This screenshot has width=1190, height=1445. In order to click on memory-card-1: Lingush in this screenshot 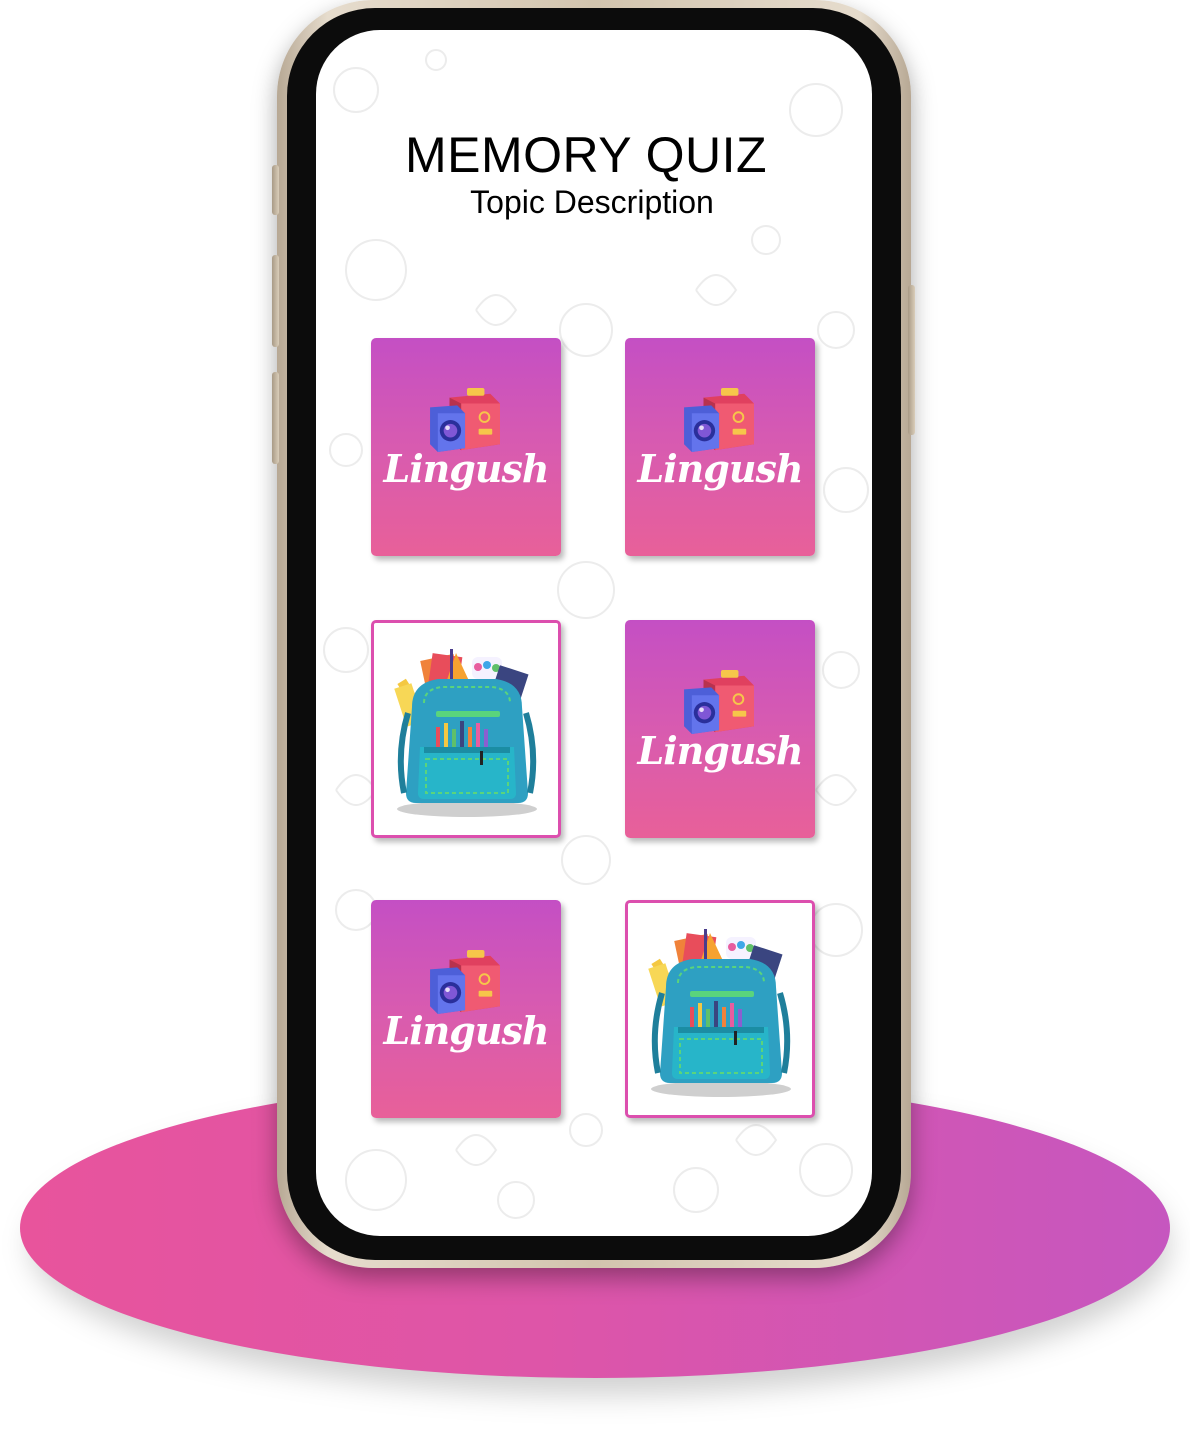, I will do `click(466, 447)`.